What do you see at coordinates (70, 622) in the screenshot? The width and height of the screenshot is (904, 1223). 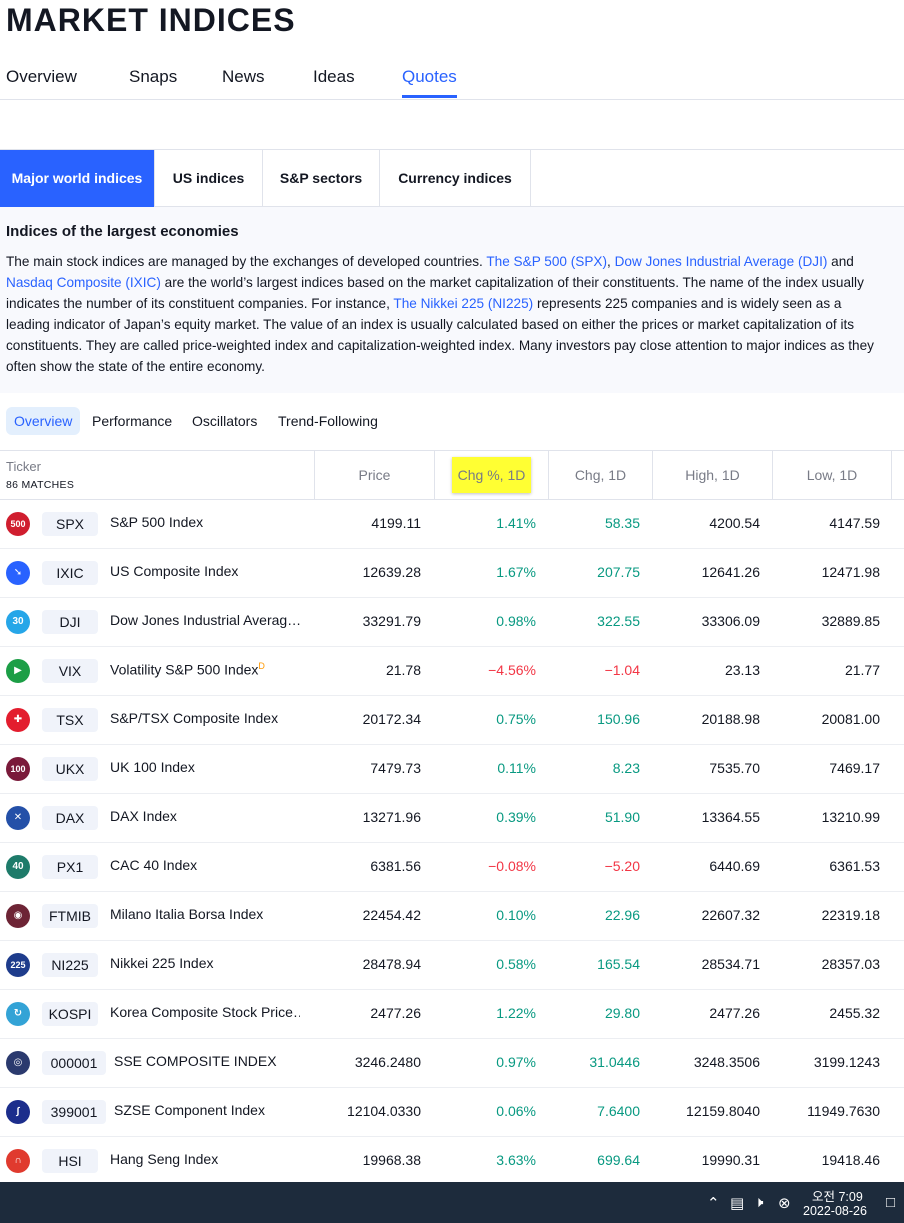 I see `symbol-badge: DJI` at bounding box center [70, 622].